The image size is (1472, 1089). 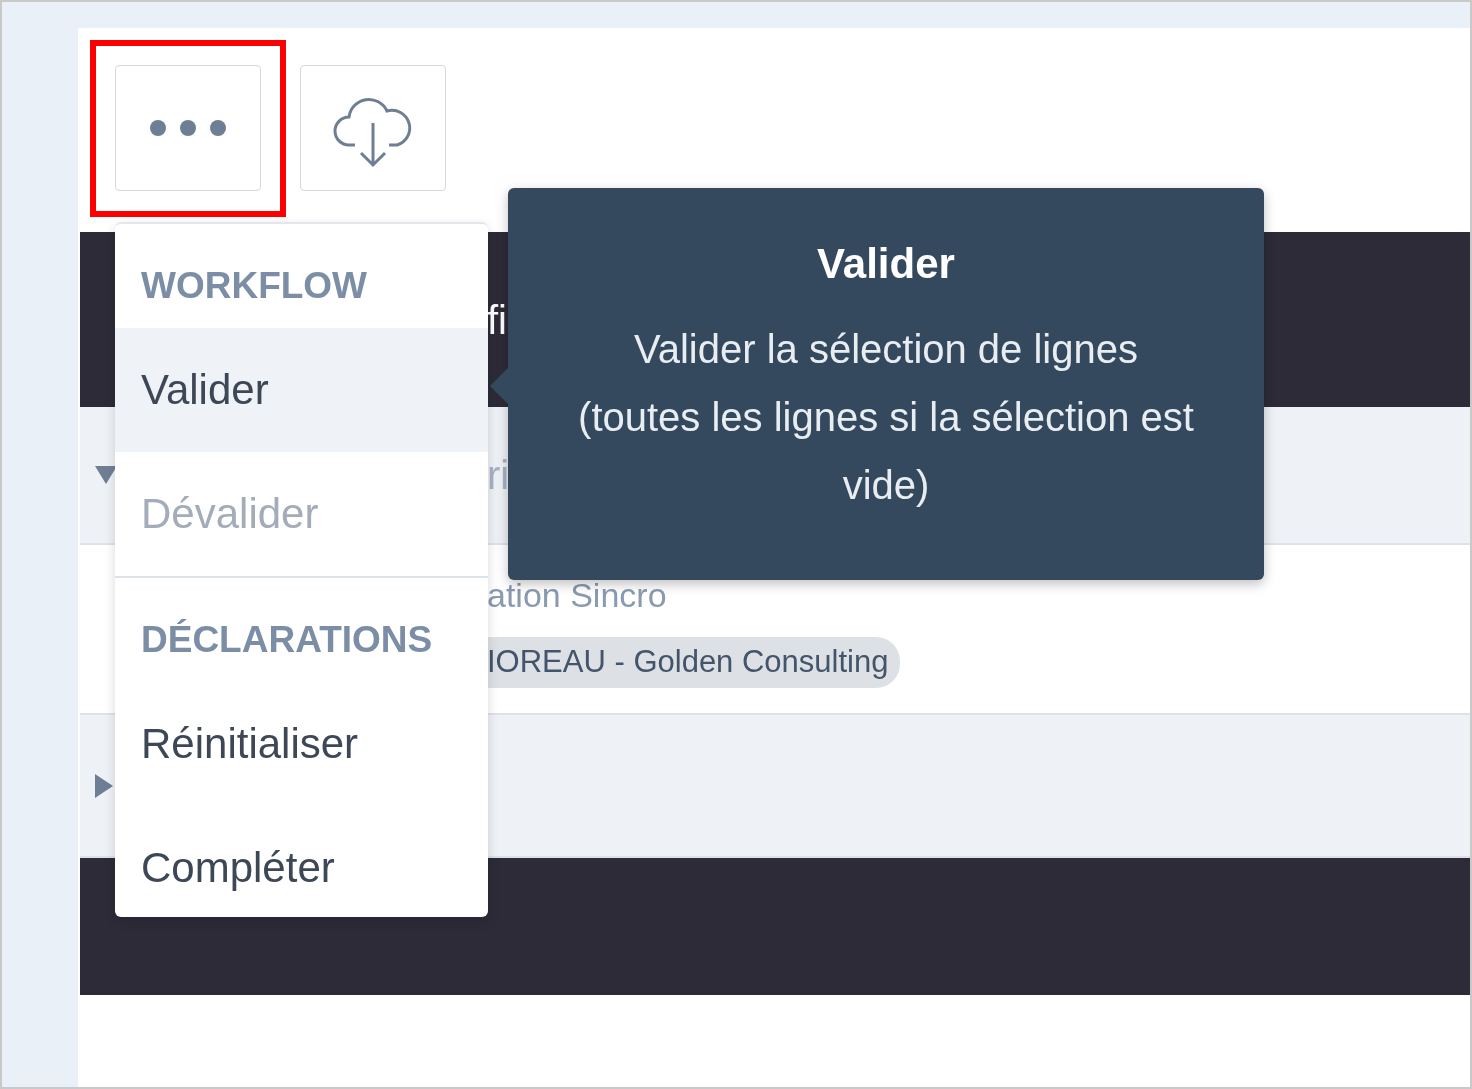 What do you see at coordinates (694, 662) in the screenshot?
I see `tag: IOREAU - Golden Consulting` at bounding box center [694, 662].